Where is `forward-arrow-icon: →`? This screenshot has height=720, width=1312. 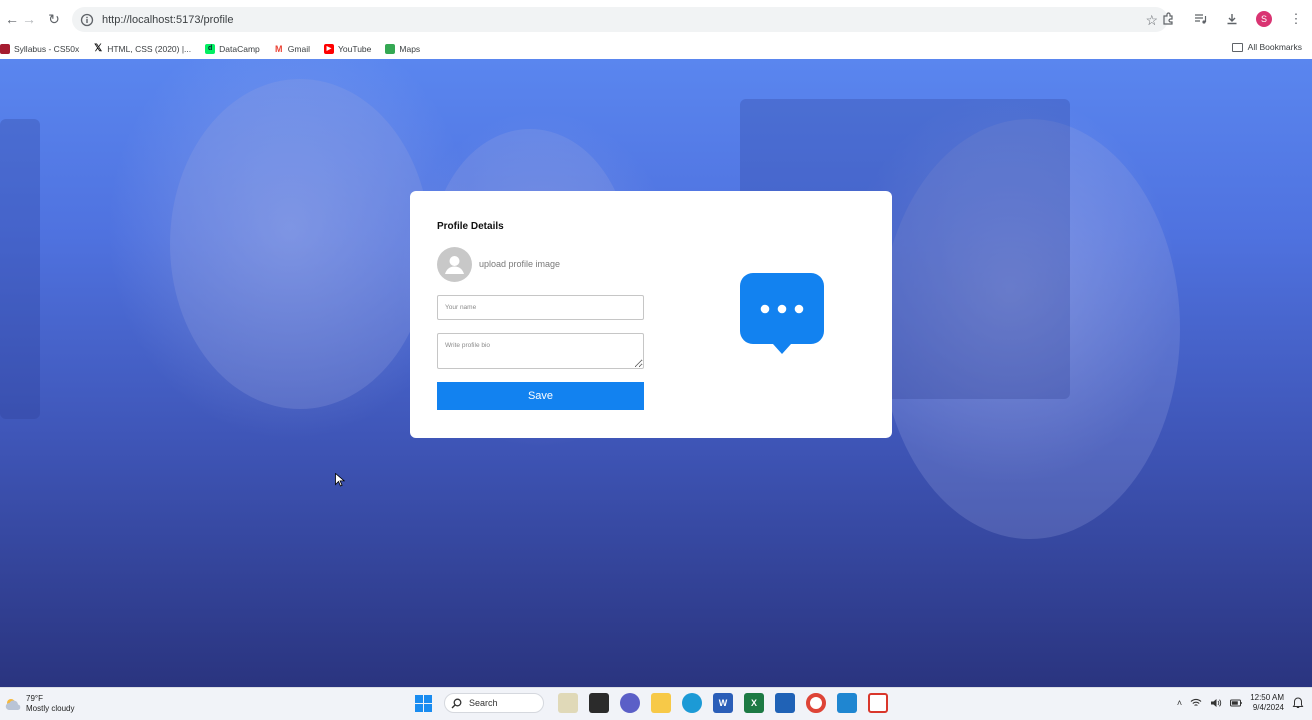
forward-arrow-icon: → is located at coordinates (29, 19).